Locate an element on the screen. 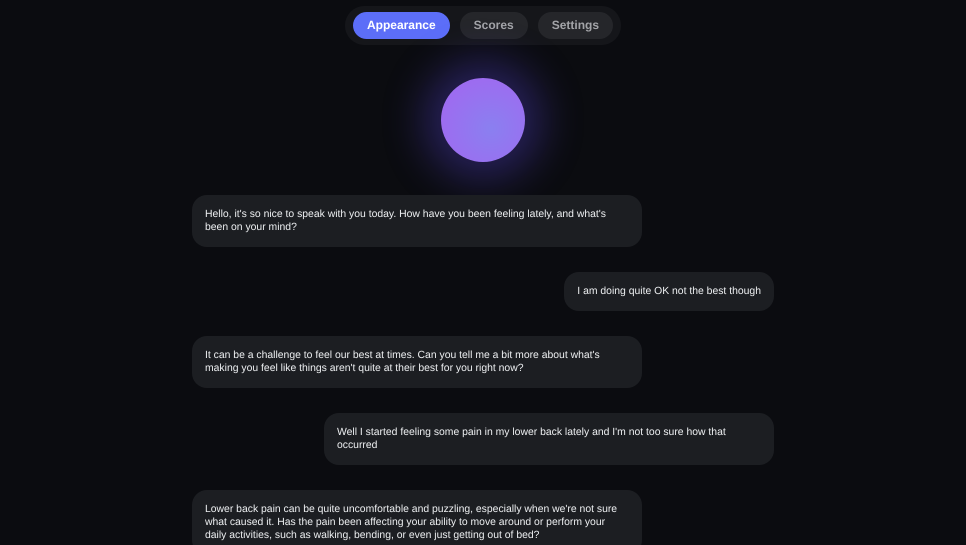 The height and width of the screenshot is (545, 966). assistant-message: Hello, it's so nice to speak with you today. How have you been feeling lately, and what's been on your mind? is located at coordinates (417, 221).